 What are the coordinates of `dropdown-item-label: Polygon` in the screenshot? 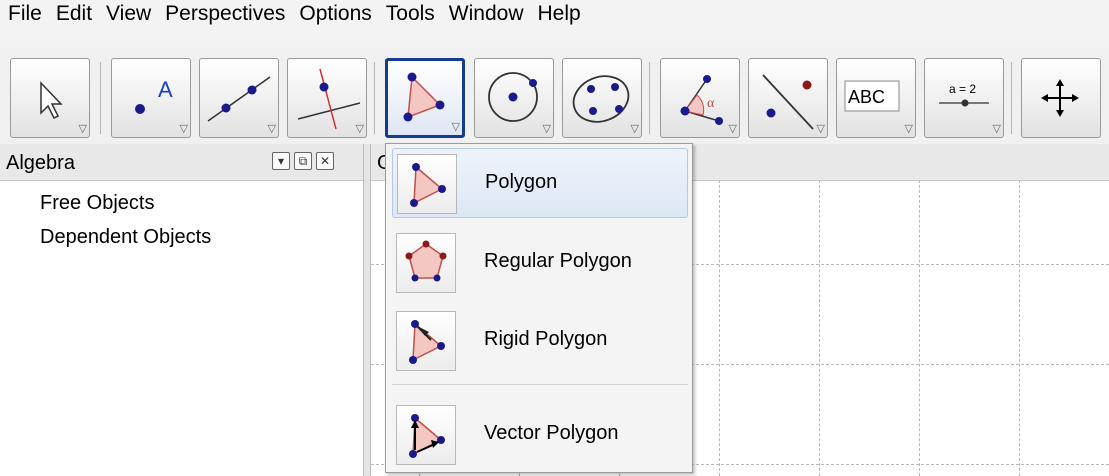 It's located at (521, 182).